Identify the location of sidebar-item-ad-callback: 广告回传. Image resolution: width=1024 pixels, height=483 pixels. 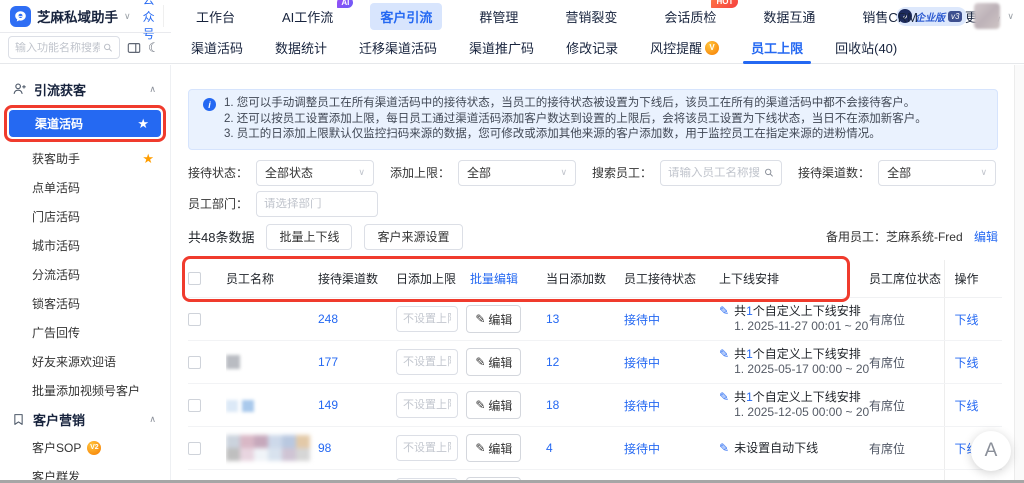
(85, 332).